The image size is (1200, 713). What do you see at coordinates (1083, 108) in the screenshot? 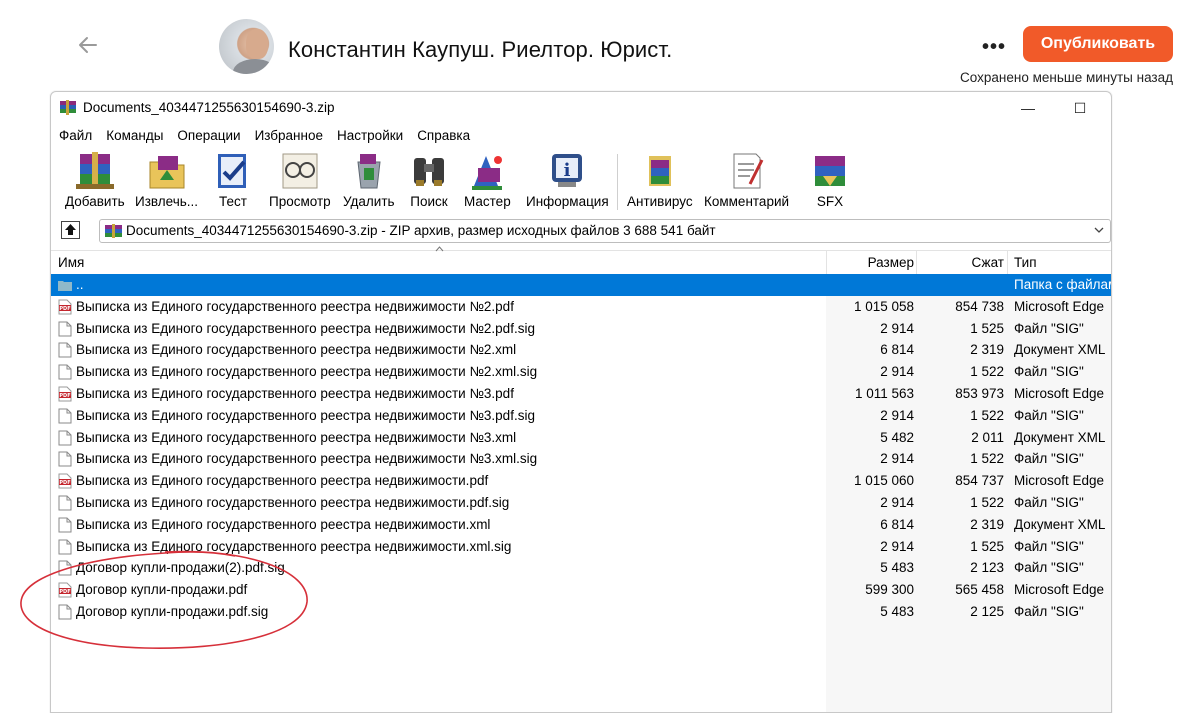
I see `close-button: ✕` at bounding box center [1083, 108].